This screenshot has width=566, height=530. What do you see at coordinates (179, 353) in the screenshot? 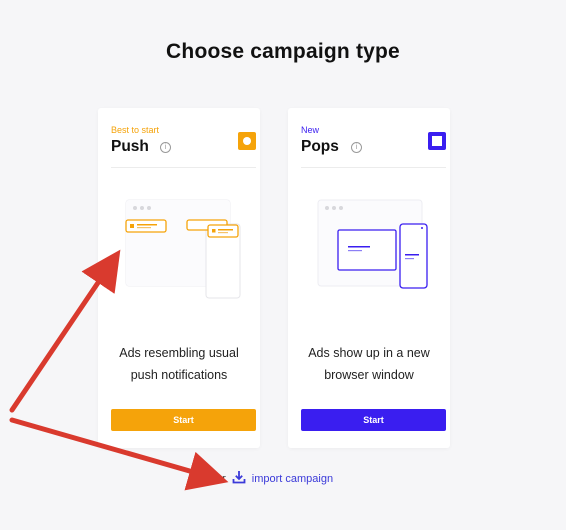
I see `push-description-line-1: Ads resembling usual` at bounding box center [179, 353].